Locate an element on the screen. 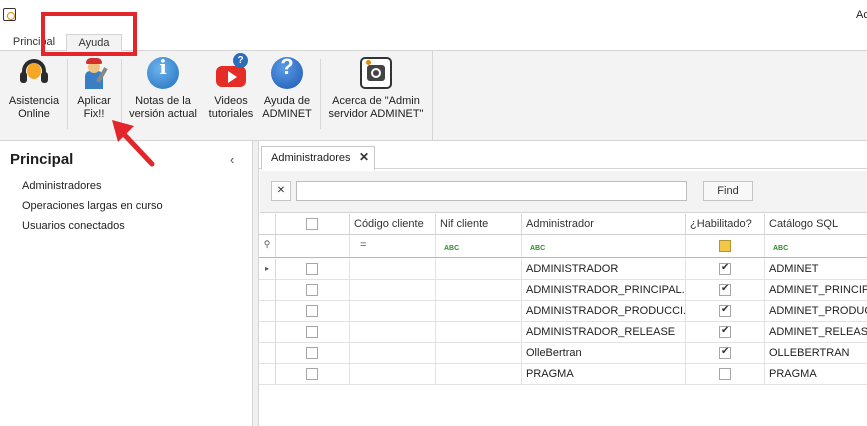  close-icon: ✕ is located at coordinates (364, 157).